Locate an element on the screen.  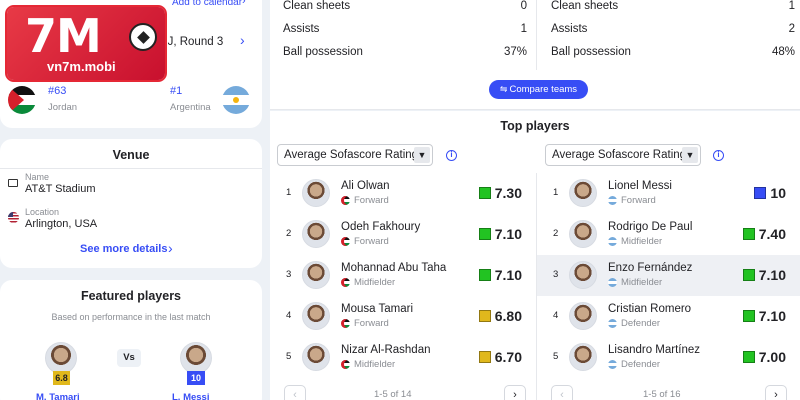
featured-player-left-name: M. Tamari is located at coordinates (58, 396).